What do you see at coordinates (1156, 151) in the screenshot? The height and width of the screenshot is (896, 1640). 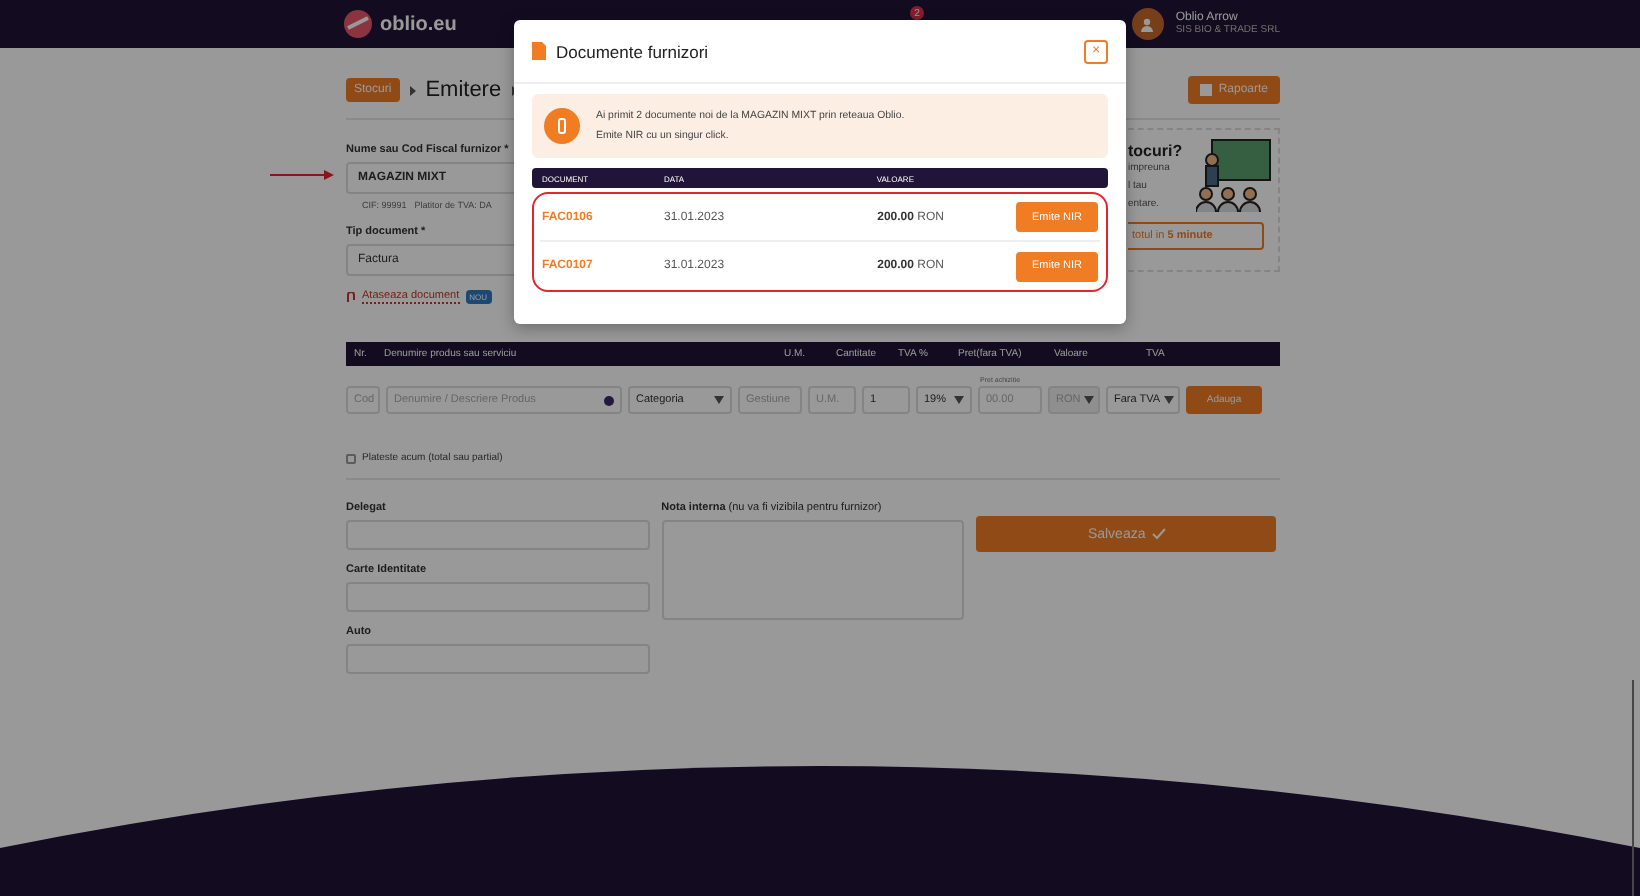 I see `promo-title: tocuri?` at bounding box center [1156, 151].